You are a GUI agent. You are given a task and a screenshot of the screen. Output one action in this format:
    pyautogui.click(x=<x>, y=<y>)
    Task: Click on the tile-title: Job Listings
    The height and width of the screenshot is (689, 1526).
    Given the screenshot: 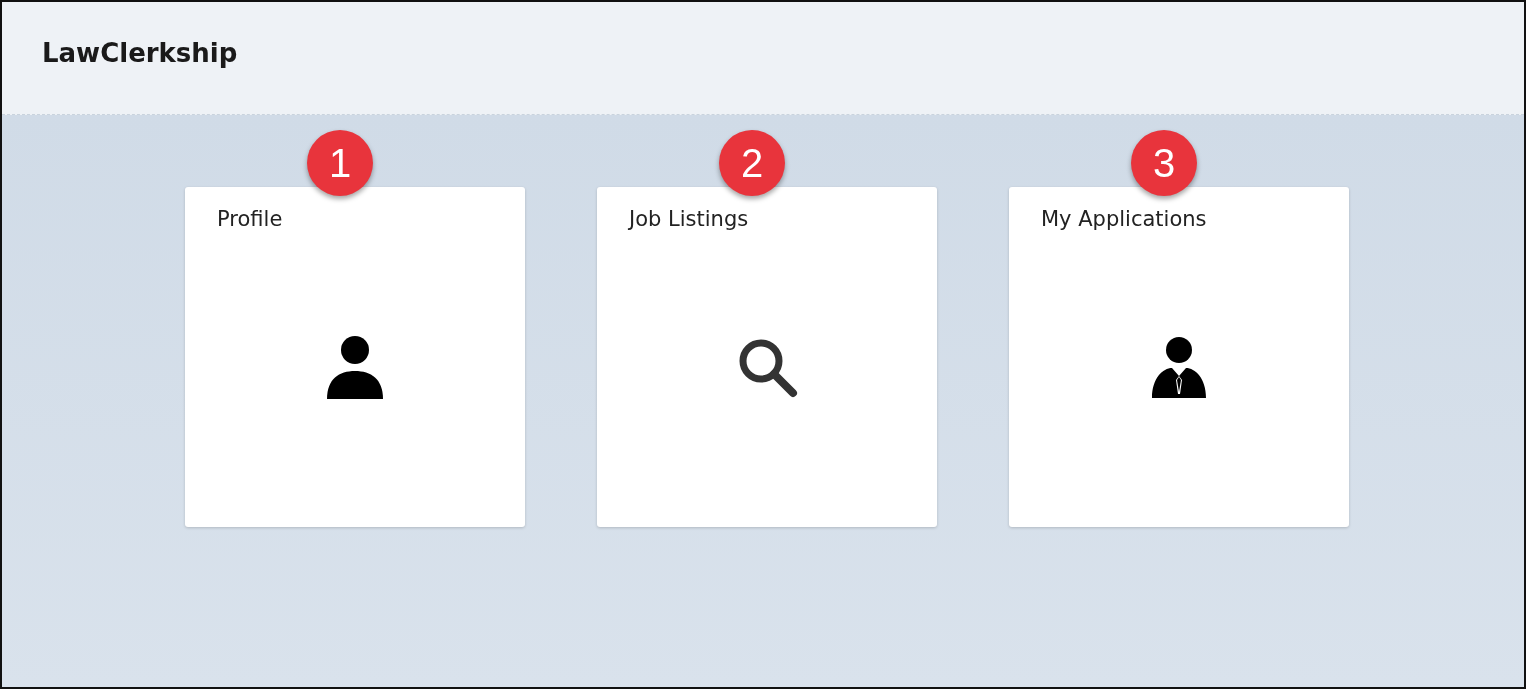 What is the action you would take?
    pyautogui.click(x=689, y=219)
    